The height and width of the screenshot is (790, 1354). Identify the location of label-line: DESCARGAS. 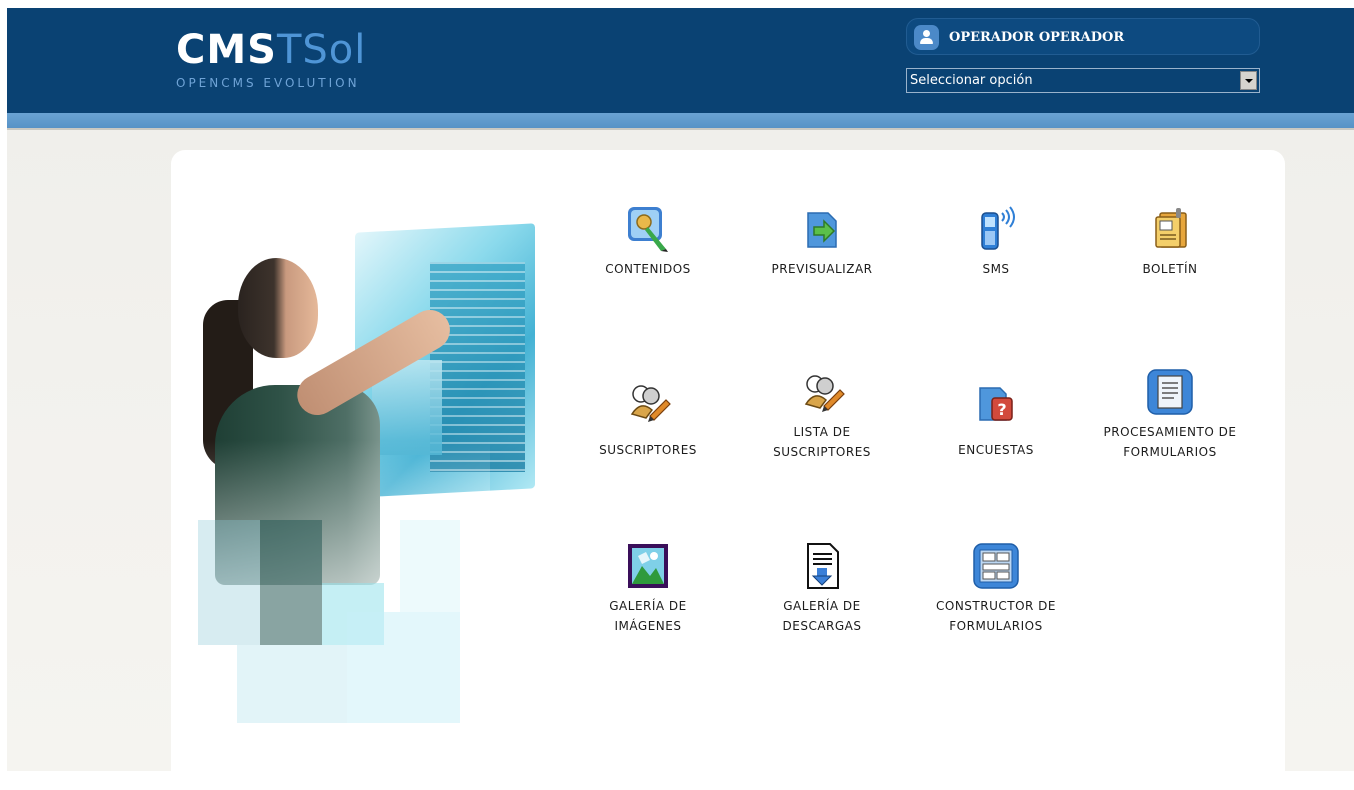
(822, 626).